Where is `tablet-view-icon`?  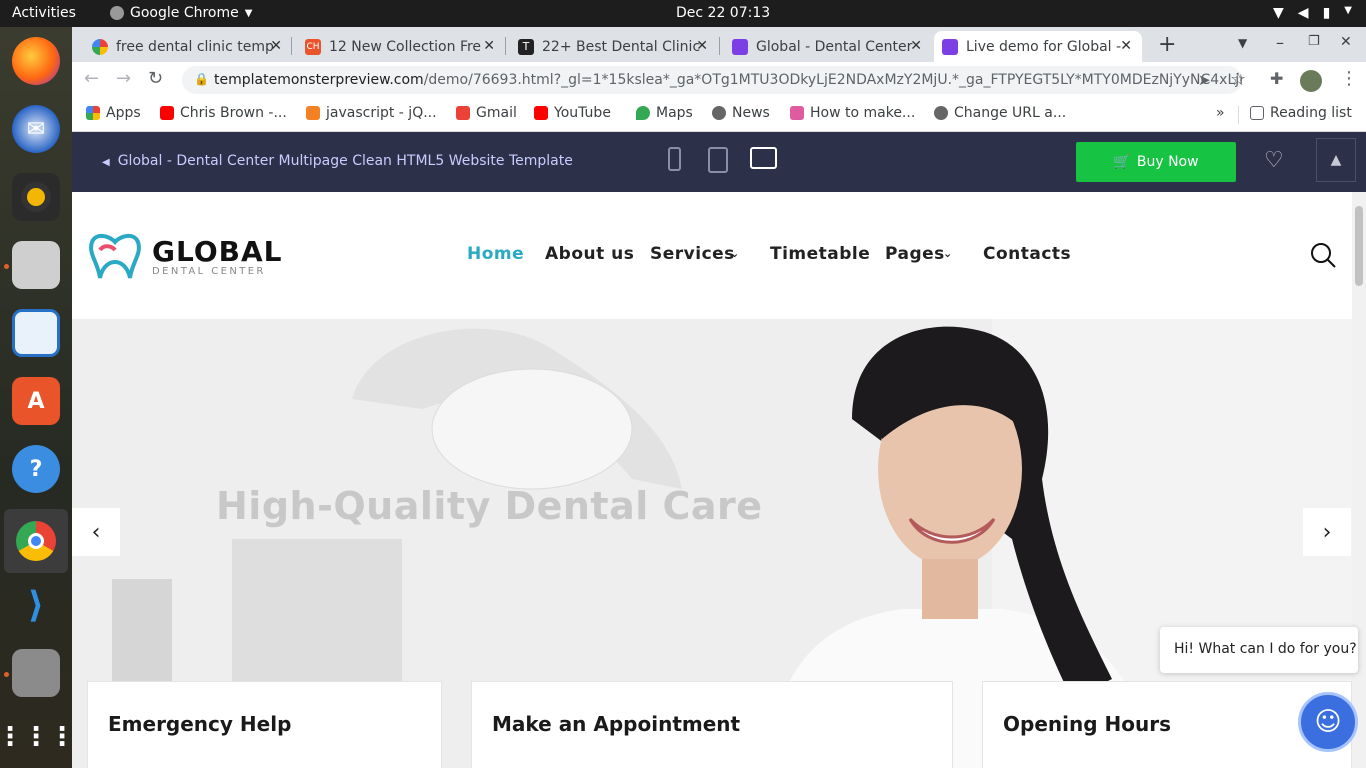
tablet-view-icon is located at coordinates (718, 160).